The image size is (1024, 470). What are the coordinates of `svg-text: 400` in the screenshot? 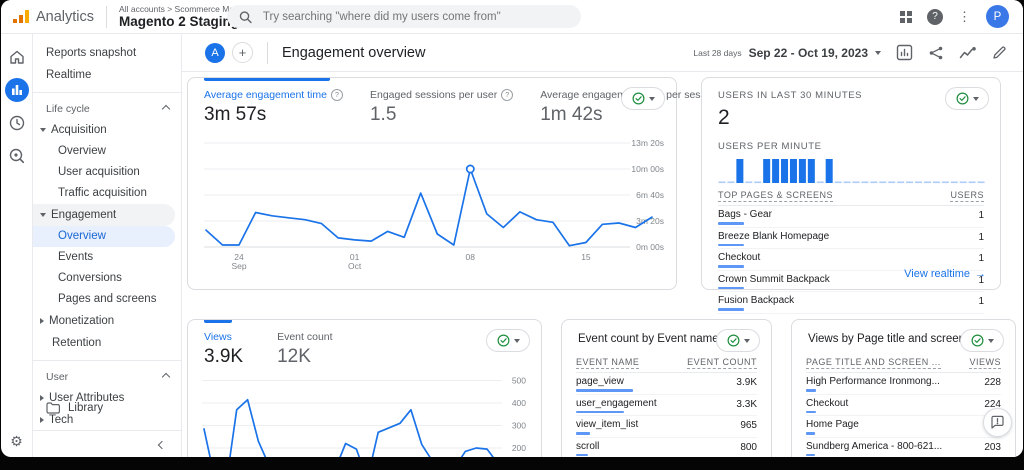 It's located at (519, 403).